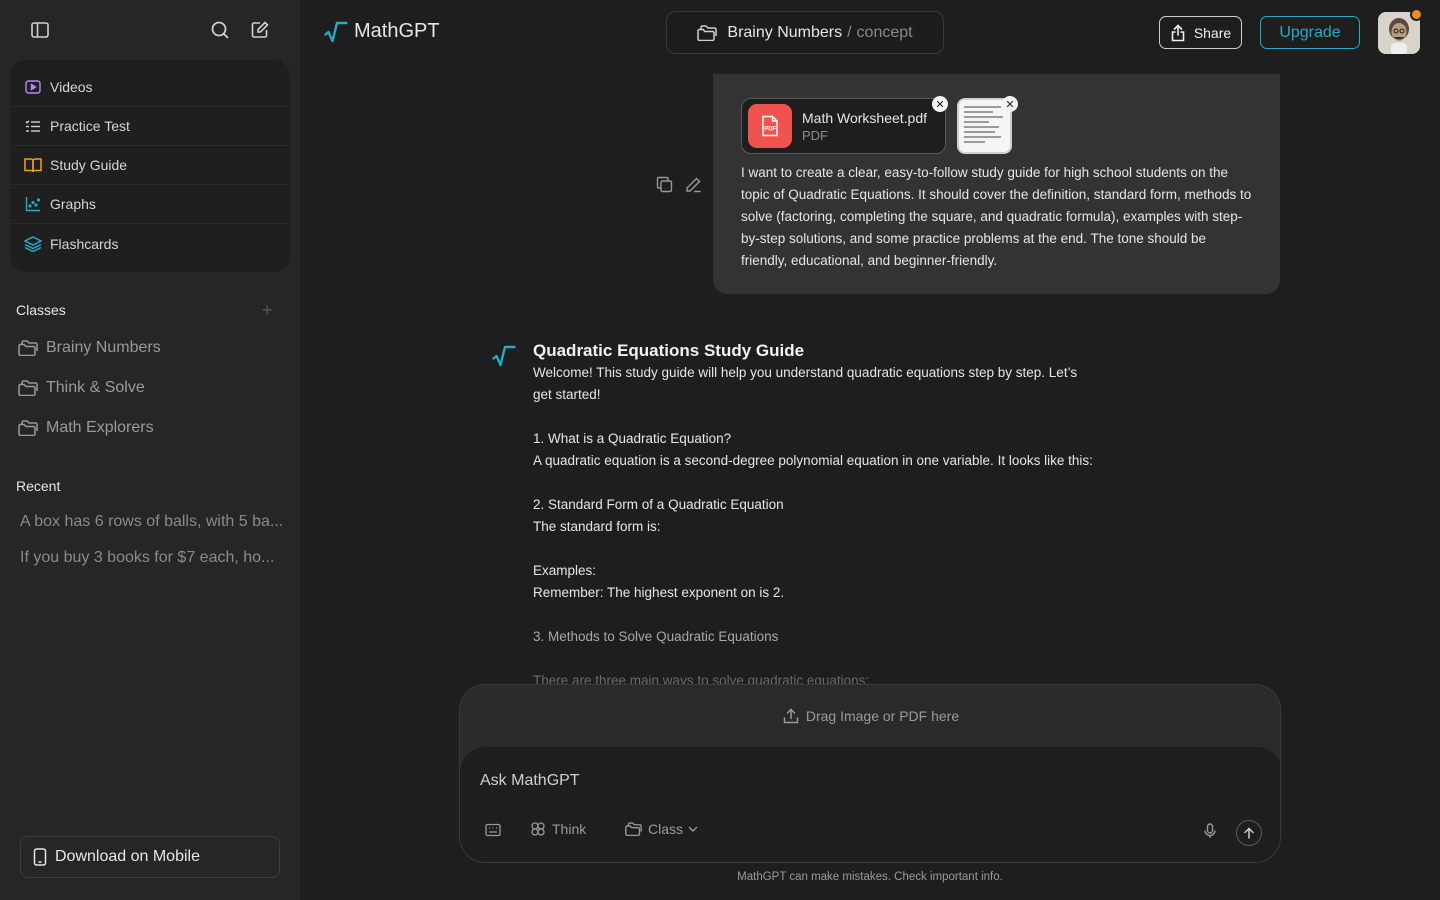  I want to click on edit-icon, so click(693, 184).